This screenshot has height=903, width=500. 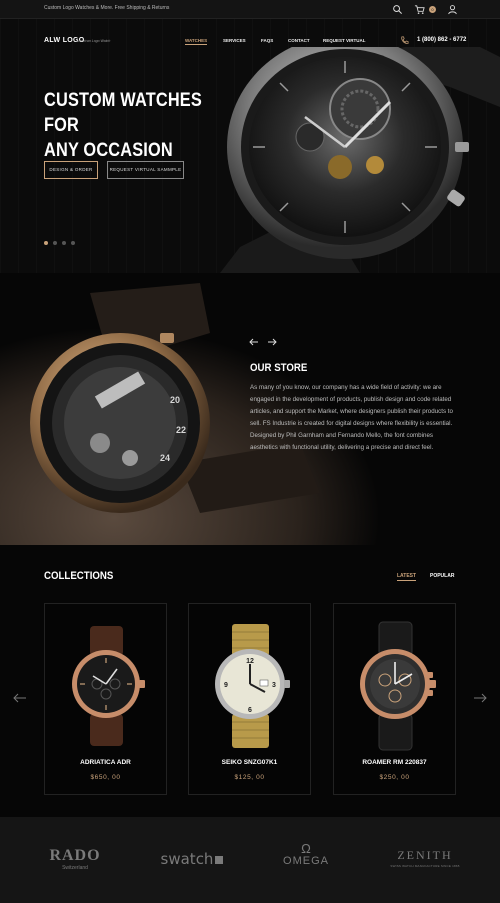 I want to click on brand-logo-omega: Ω OMEGA, so click(x=306, y=854).